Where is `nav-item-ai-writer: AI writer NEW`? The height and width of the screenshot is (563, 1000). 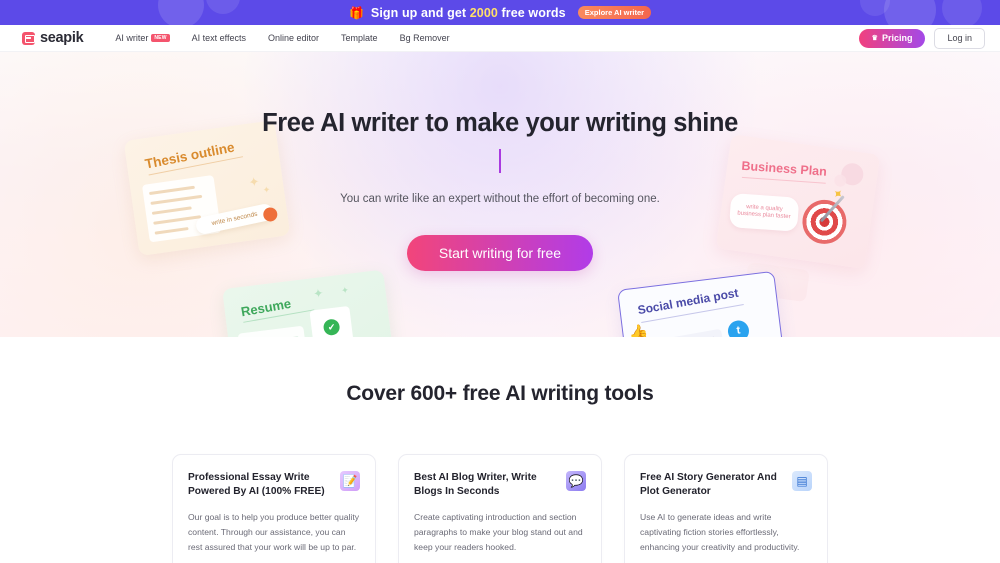 nav-item-ai-writer: AI writer NEW is located at coordinates (142, 38).